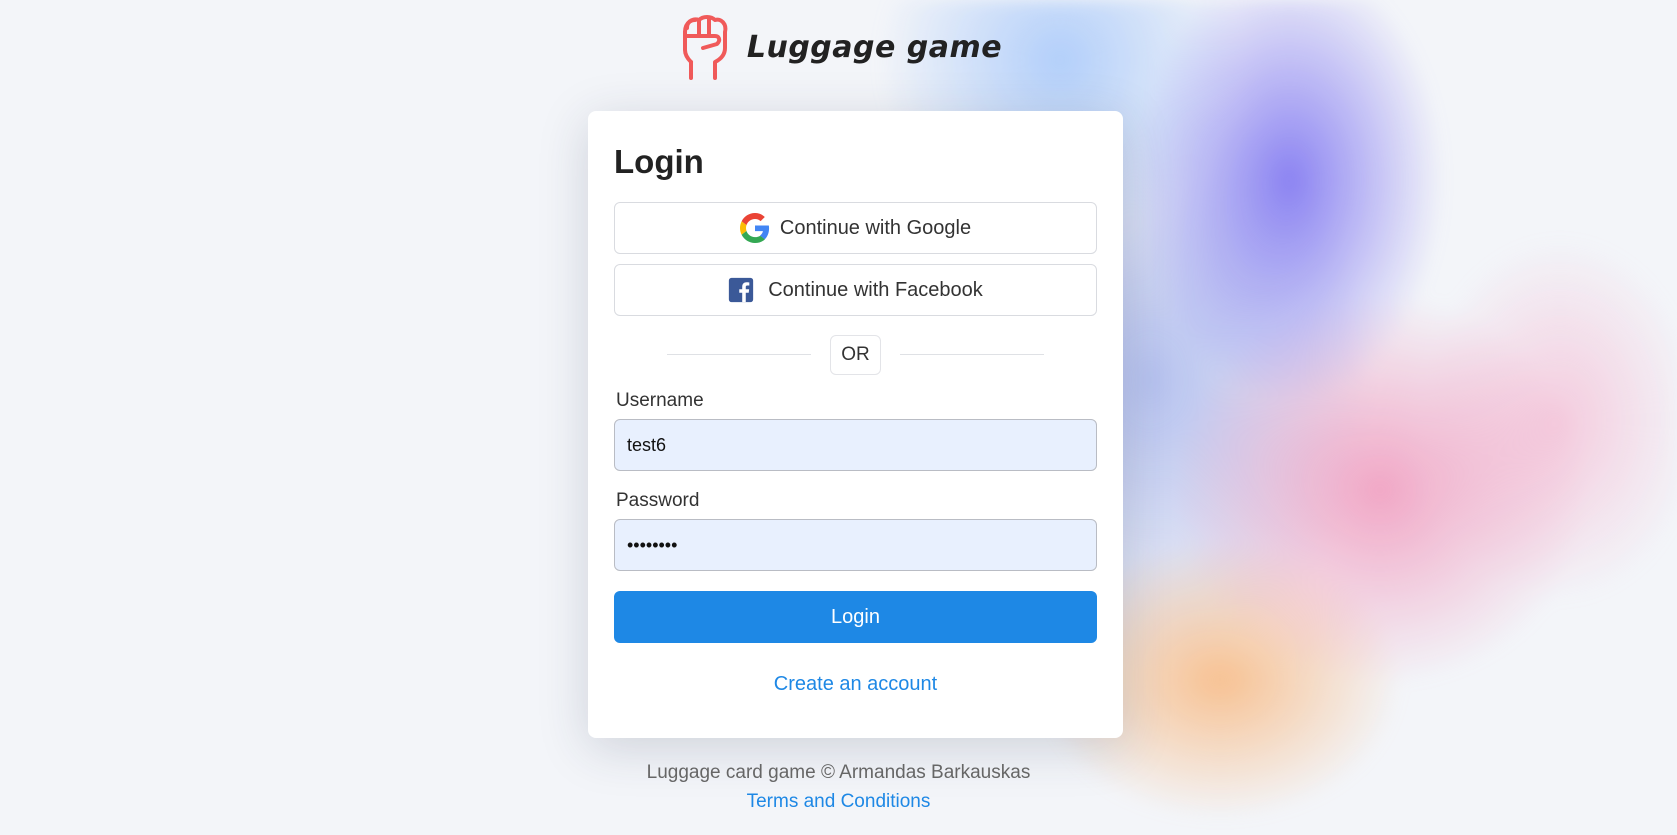 The image size is (1677, 835). Describe the element at coordinates (875, 227) in the screenshot. I see `google-button-label: Continue with Google` at that location.